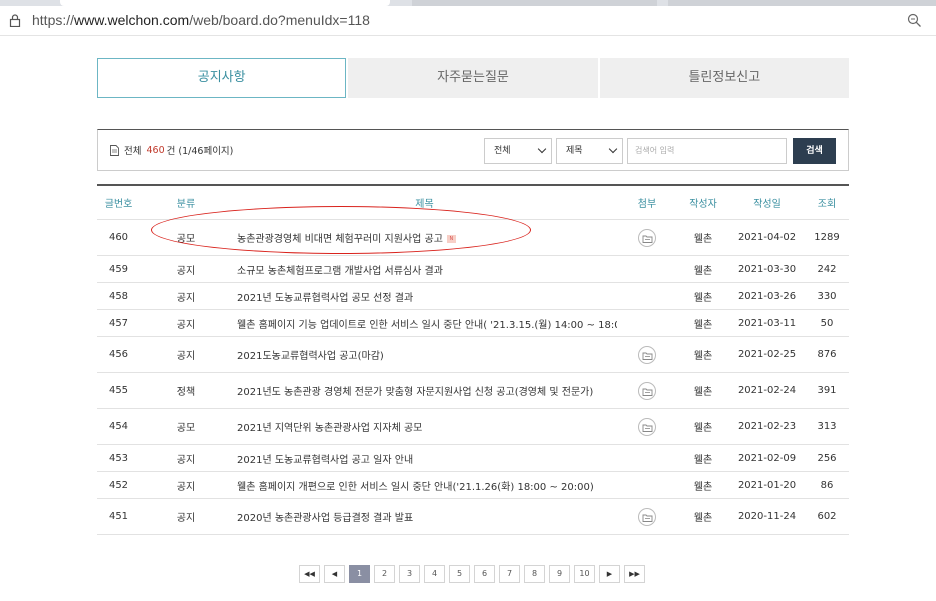 This screenshot has height=601, width=936. What do you see at coordinates (502, 151) in the screenshot?
I see `scope-select-value: 전체` at bounding box center [502, 151].